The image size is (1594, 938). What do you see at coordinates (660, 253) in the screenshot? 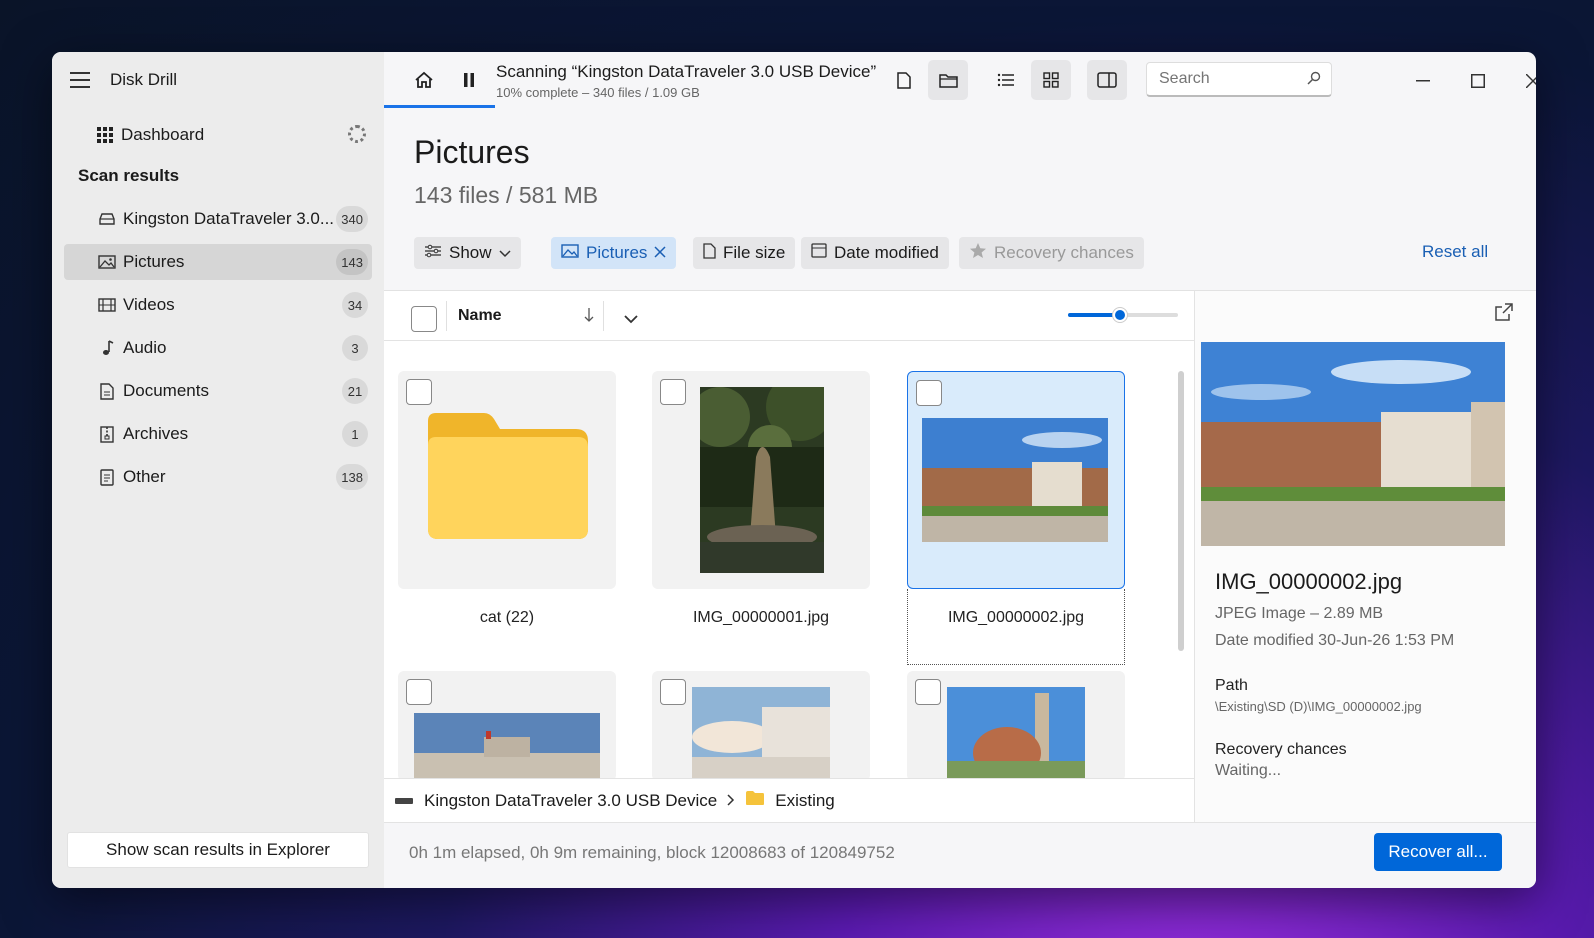
I see `remove-filter-icon` at bounding box center [660, 253].